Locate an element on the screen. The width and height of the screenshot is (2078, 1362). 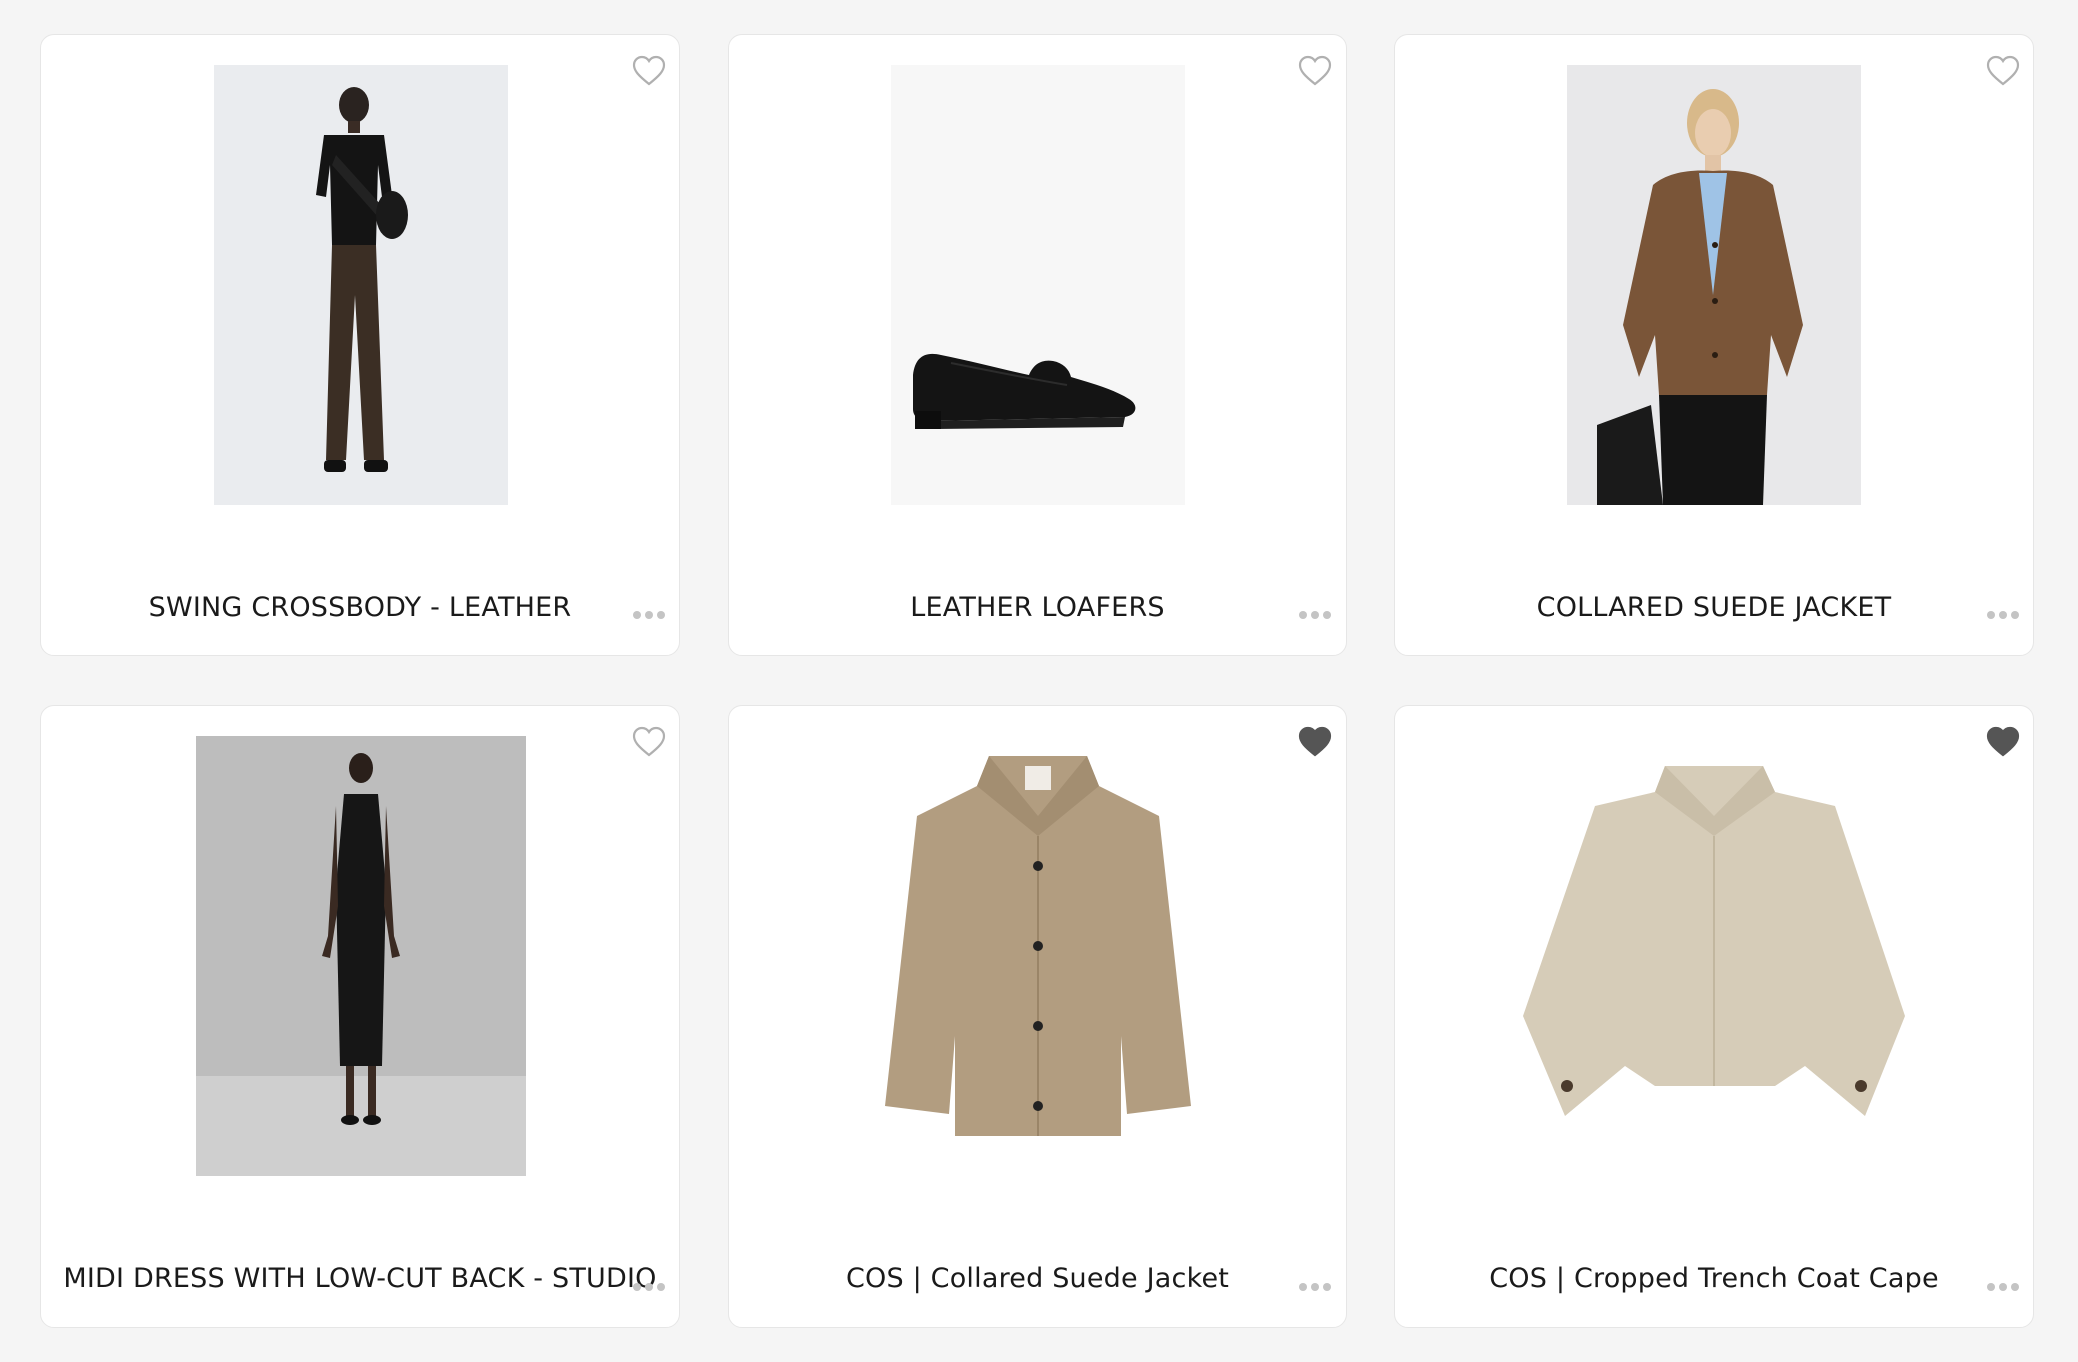
product-card: COLLARED SUEDE JACKET is located at coordinates (1714, 345).